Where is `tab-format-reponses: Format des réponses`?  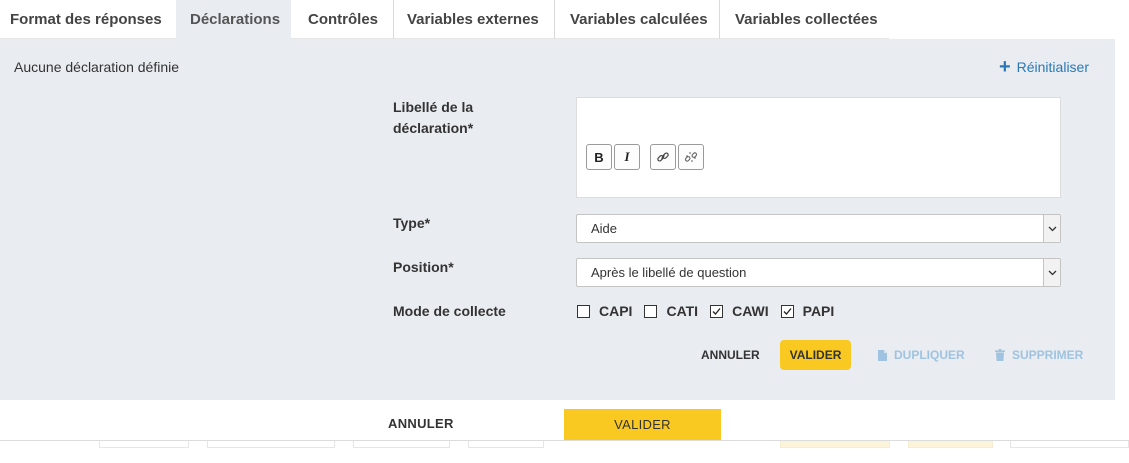
tab-format-reponses: Format des réponses is located at coordinates (88, 19).